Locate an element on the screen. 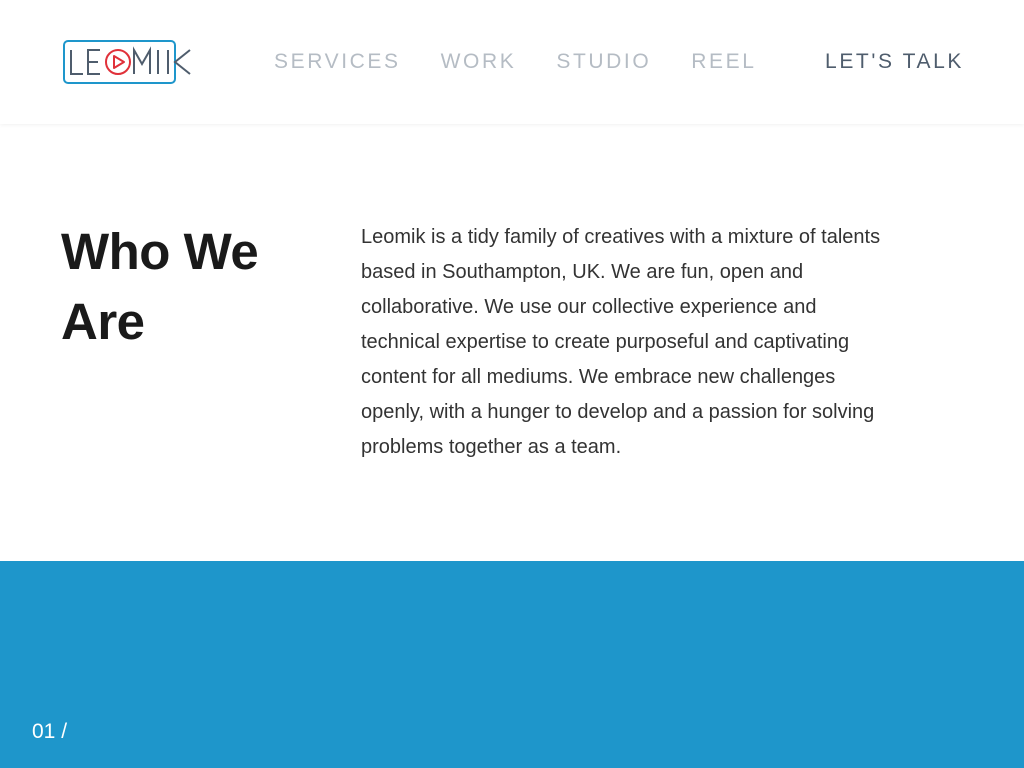  section-counter: 01 / is located at coordinates (50, 731).